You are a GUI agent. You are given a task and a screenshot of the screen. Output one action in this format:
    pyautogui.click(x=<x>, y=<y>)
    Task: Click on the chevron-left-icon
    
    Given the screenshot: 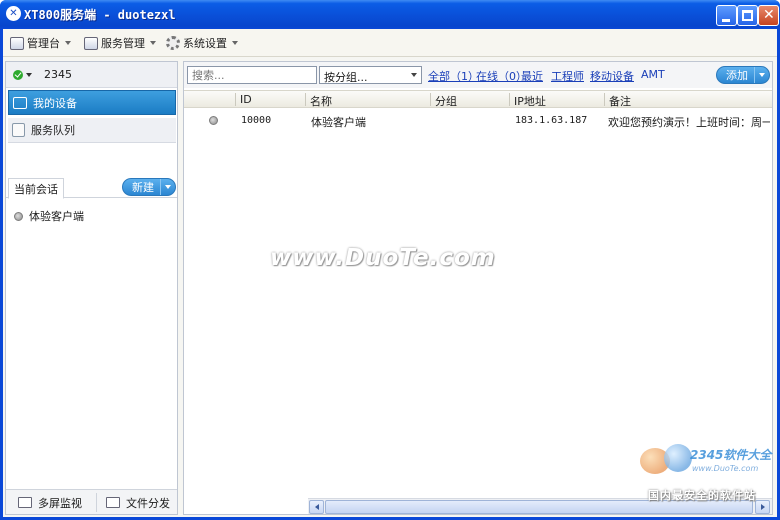 What is the action you would take?
    pyautogui.click(x=316, y=507)
    